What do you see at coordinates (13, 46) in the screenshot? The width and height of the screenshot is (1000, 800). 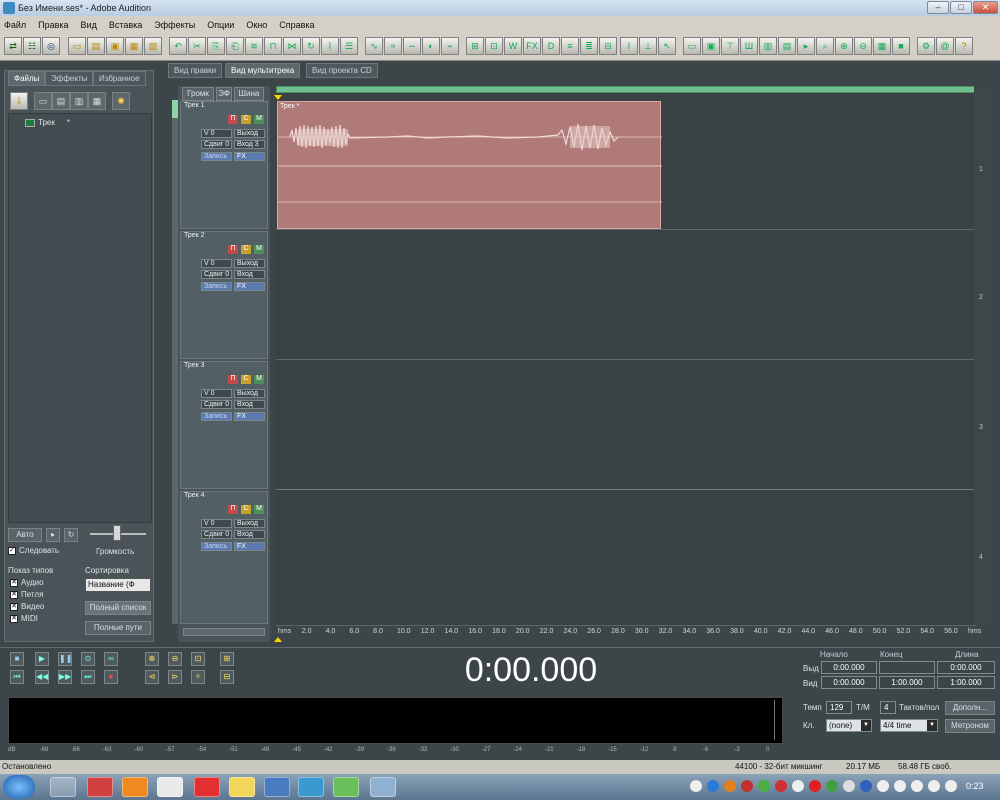 I see `edit-view-icon: ⇄` at bounding box center [13, 46].